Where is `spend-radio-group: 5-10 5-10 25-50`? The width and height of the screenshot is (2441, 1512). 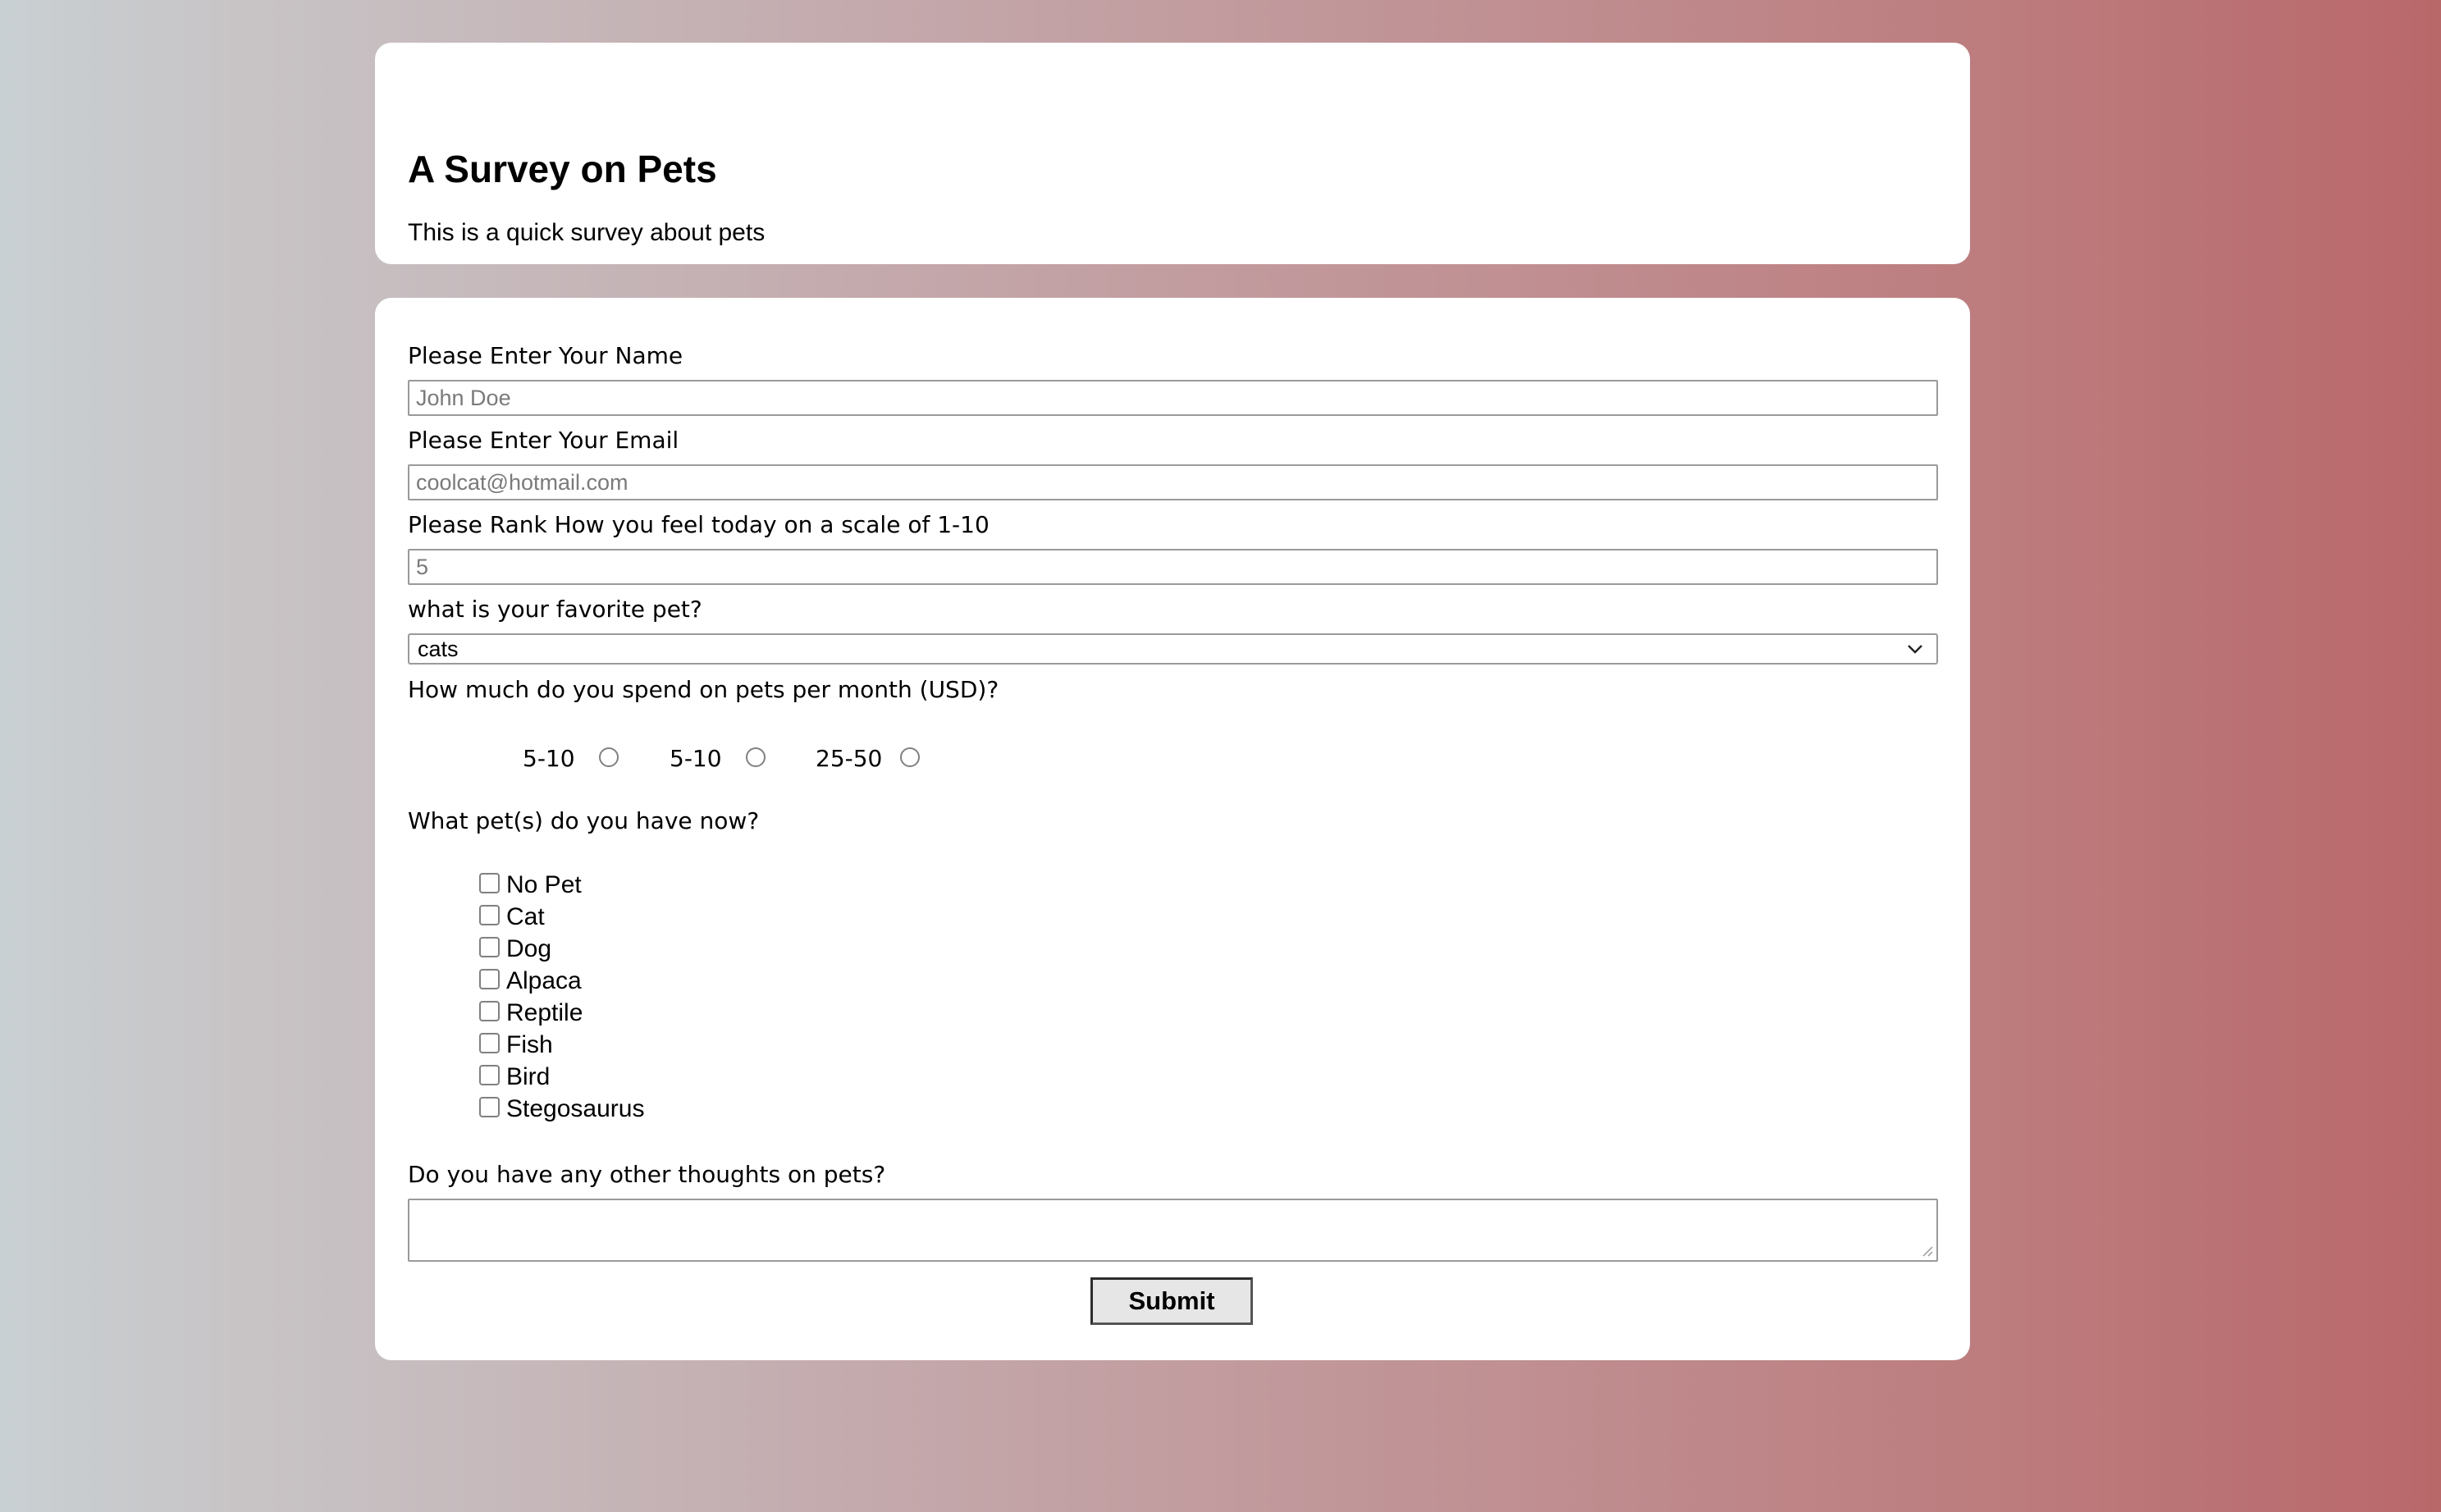
spend-radio-group: 5-10 5-10 25-50 is located at coordinates (703, 758).